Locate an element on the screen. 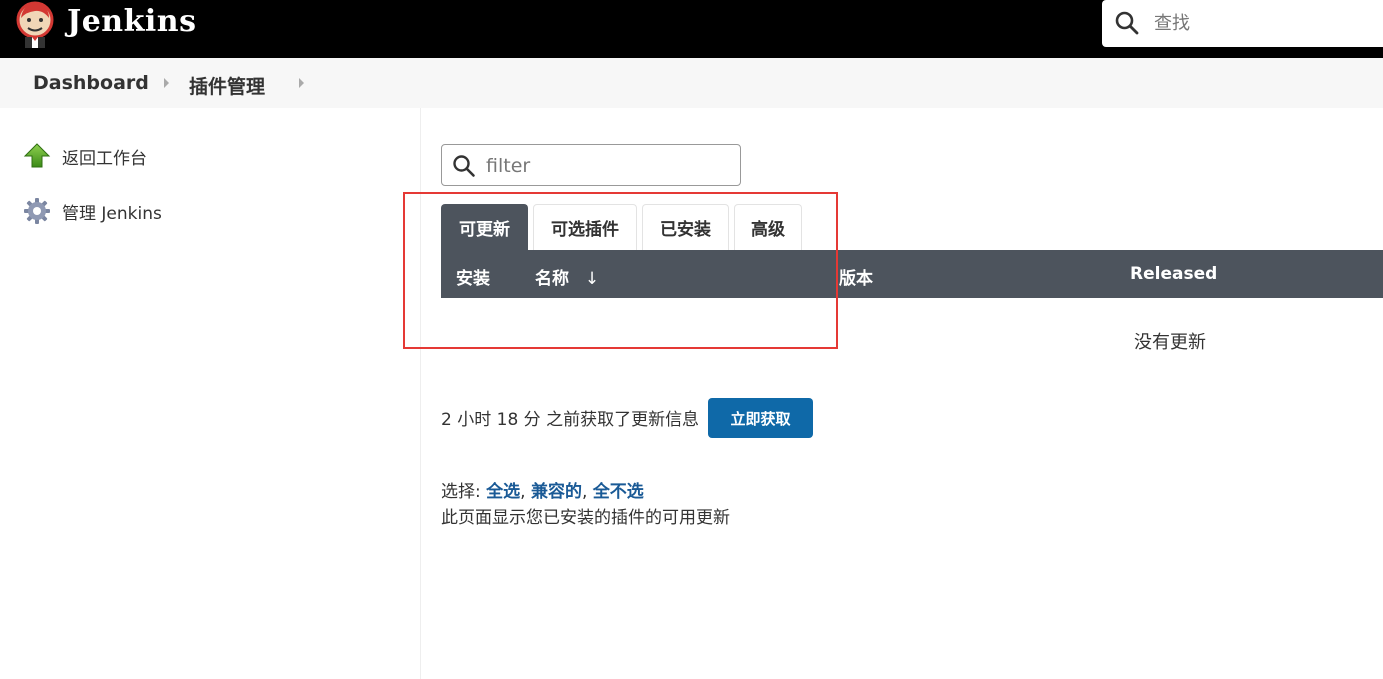 This screenshot has width=1383, height=679. select-all-link: 全选 is located at coordinates (503, 492).